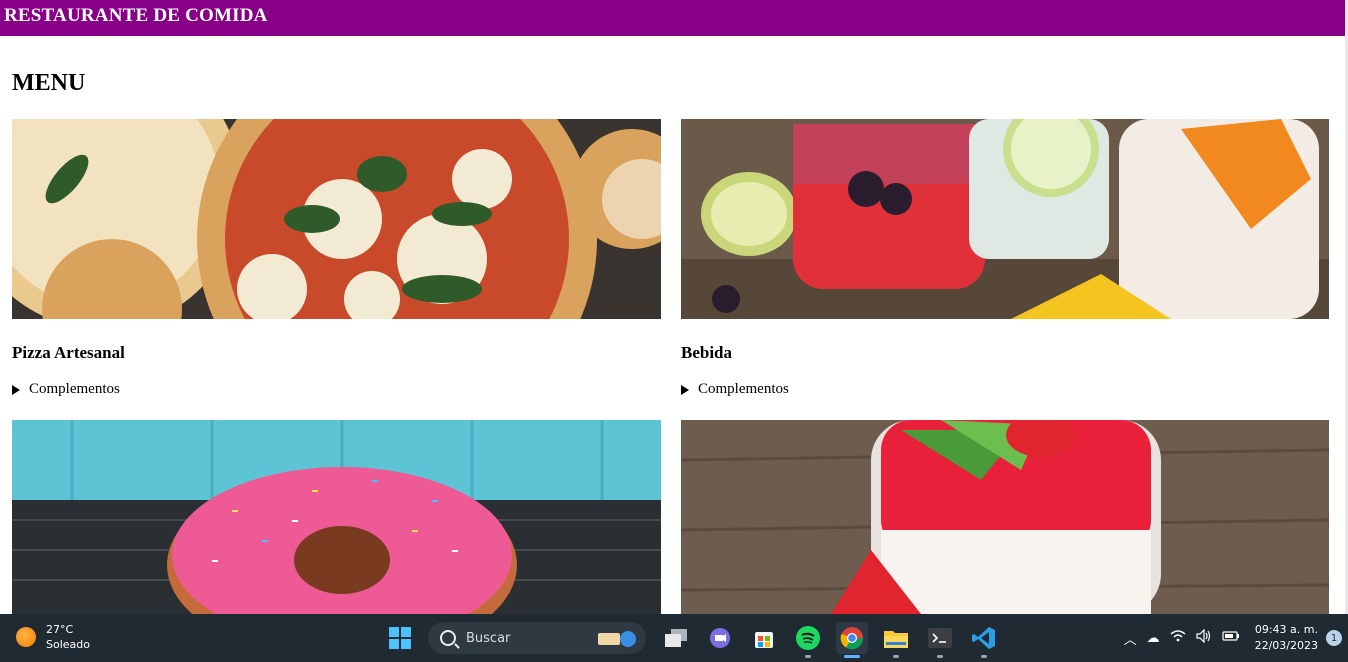 Image resolution: width=1348 pixels, height=662 pixels. I want to click on terminal-icon, so click(940, 640).